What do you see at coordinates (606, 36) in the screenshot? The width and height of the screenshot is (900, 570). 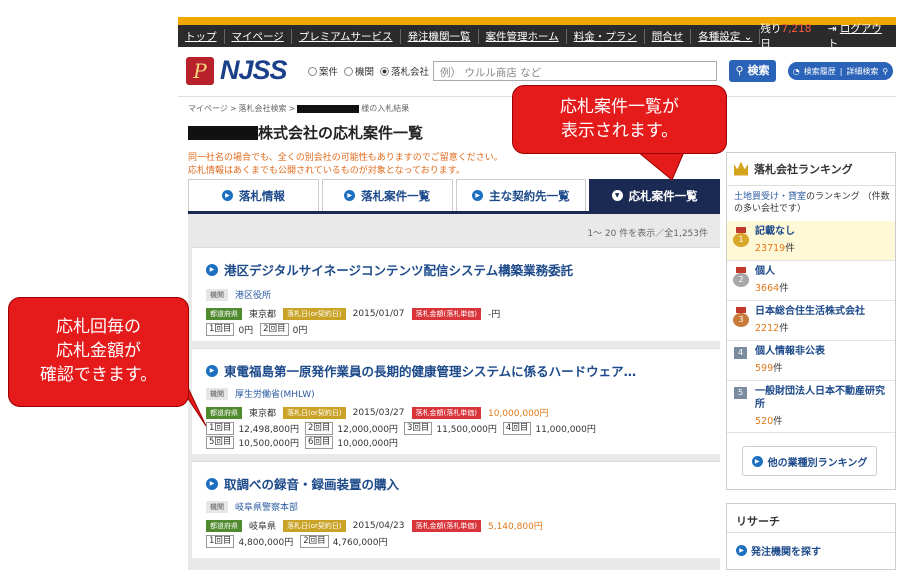 I see `nav-pricing: 料金・プラン` at bounding box center [606, 36].